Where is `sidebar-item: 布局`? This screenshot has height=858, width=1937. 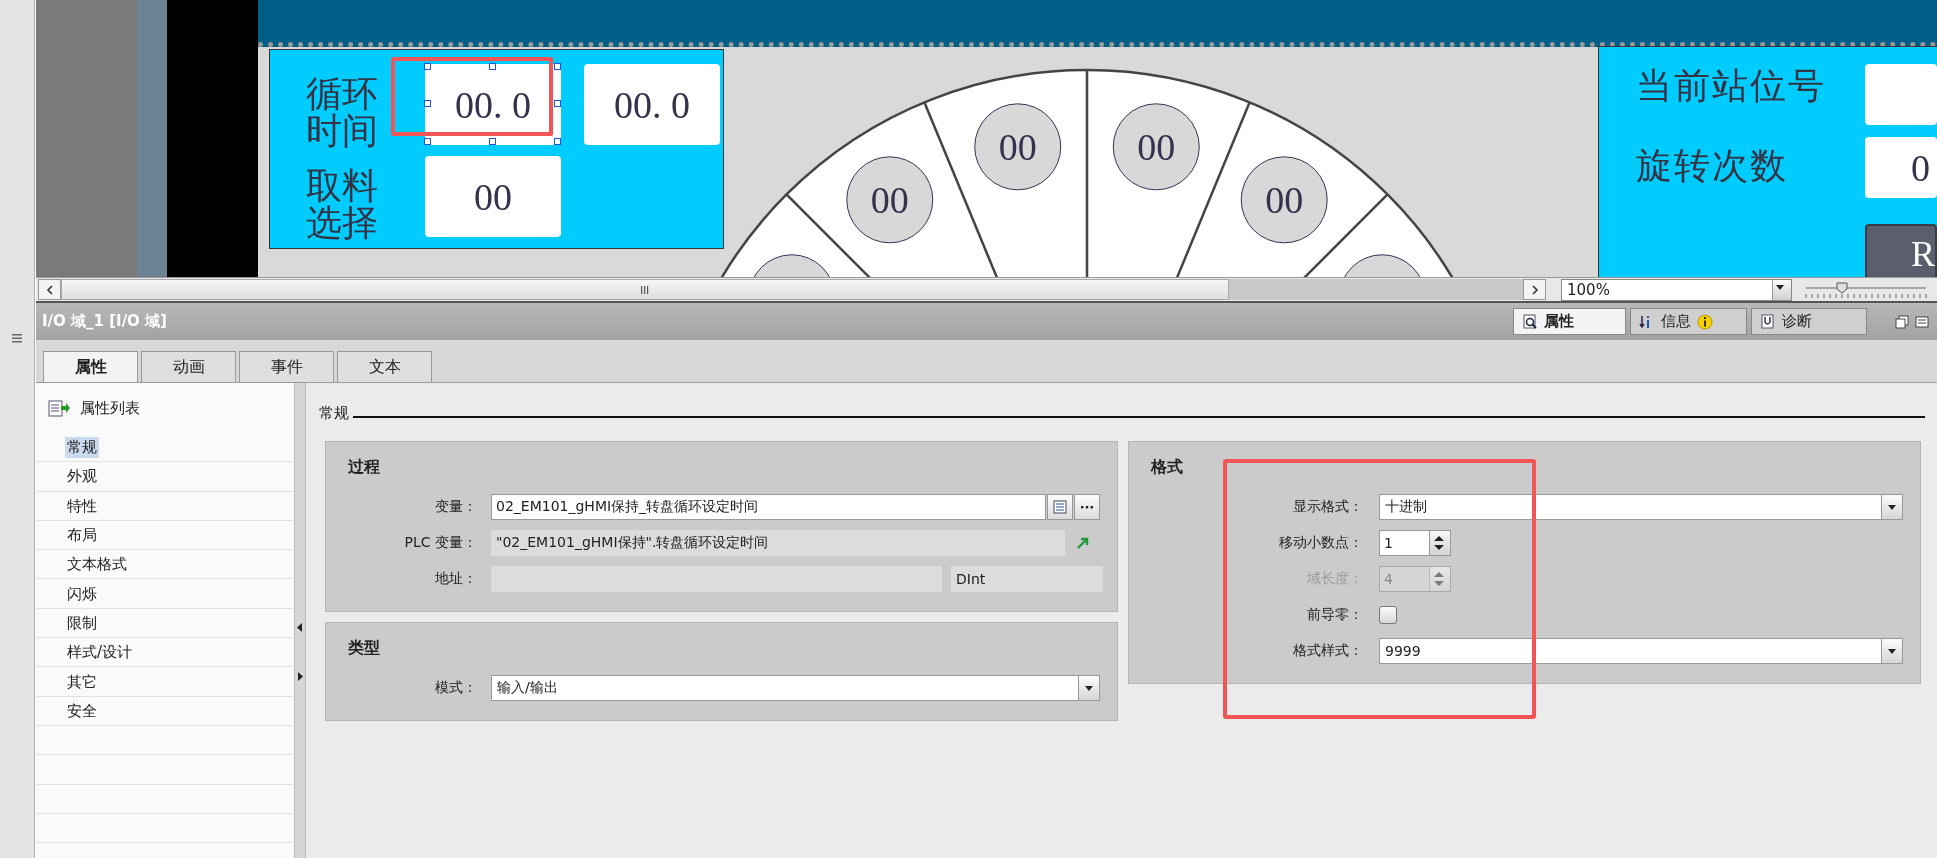
sidebar-item: 布局 is located at coordinates (82, 536).